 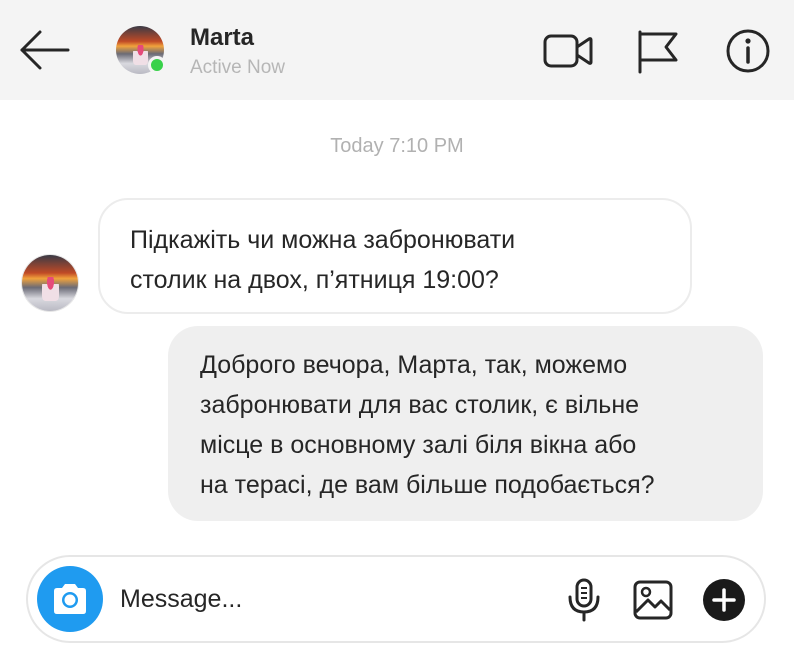 I want to click on gallery-button, so click(x=653, y=600).